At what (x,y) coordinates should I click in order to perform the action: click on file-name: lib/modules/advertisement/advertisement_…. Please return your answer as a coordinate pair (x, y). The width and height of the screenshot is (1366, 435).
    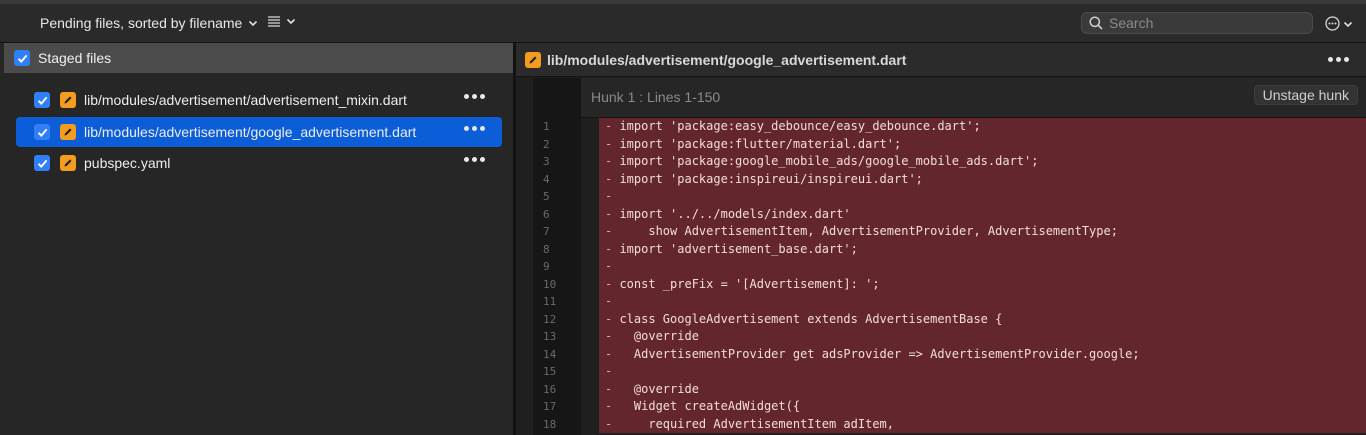
    Looking at the image, I should click on (245, 100).